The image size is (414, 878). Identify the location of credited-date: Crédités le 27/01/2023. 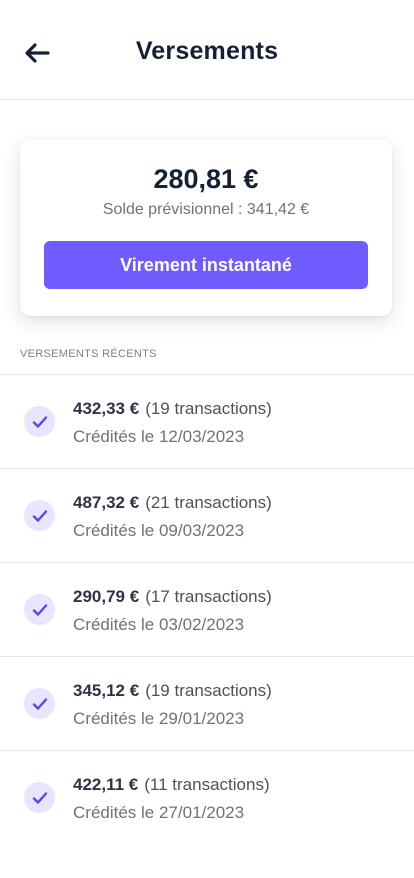
(159, 812).